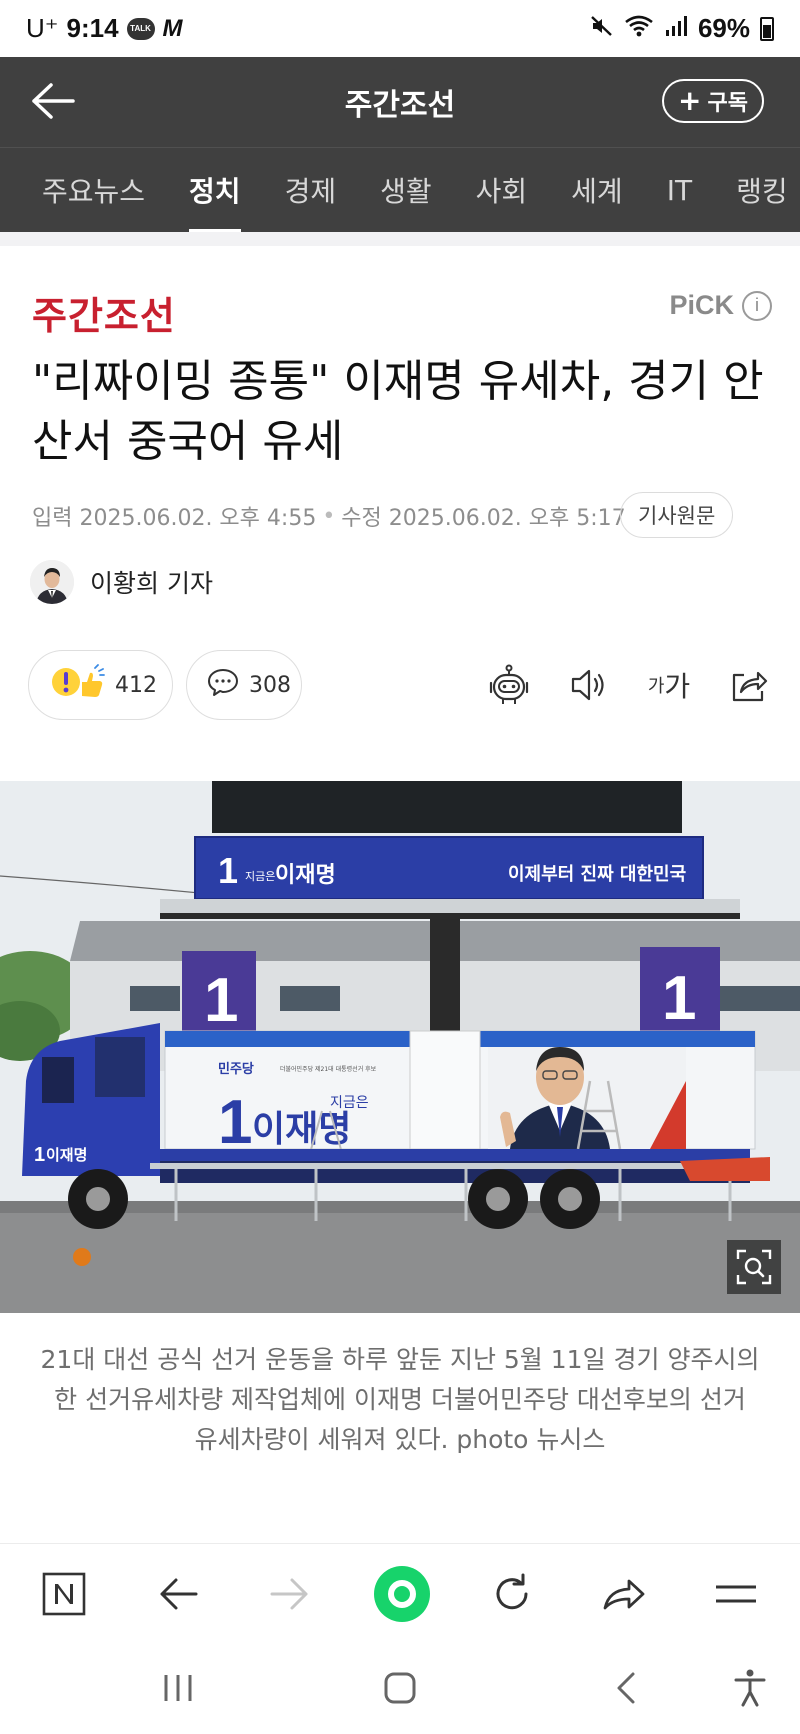 This screenshot has width=800, height=1734. I want to click on robot-icon, so click(509, 684).